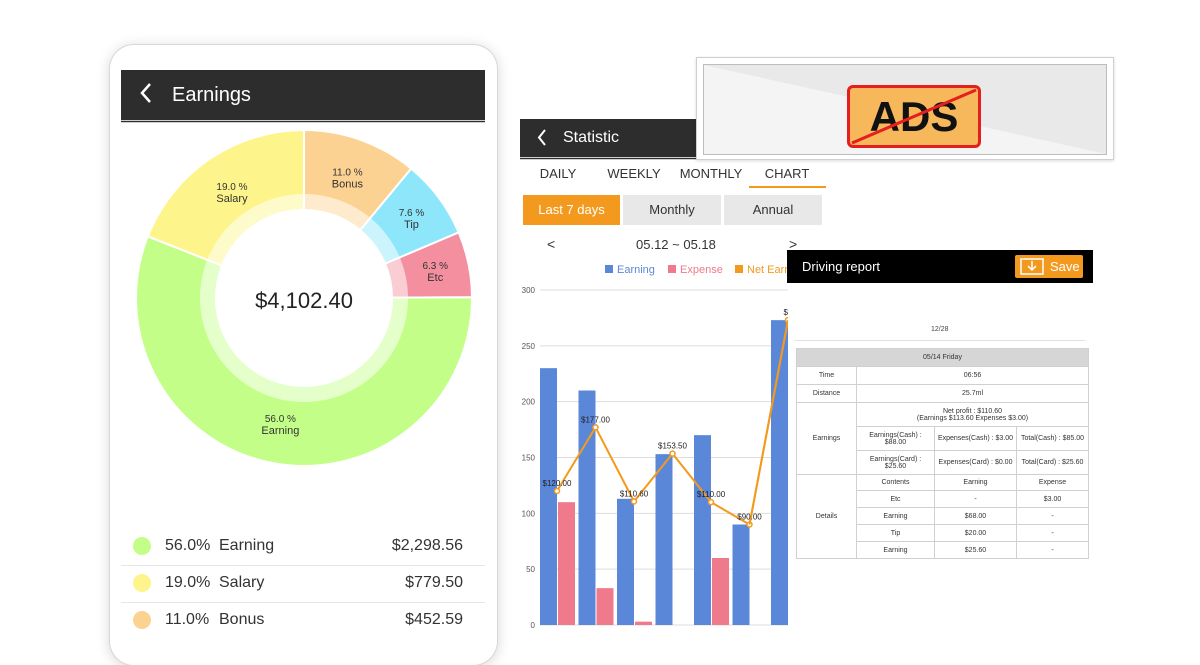  I want to click on save-label: Save, so click(1065, 266).